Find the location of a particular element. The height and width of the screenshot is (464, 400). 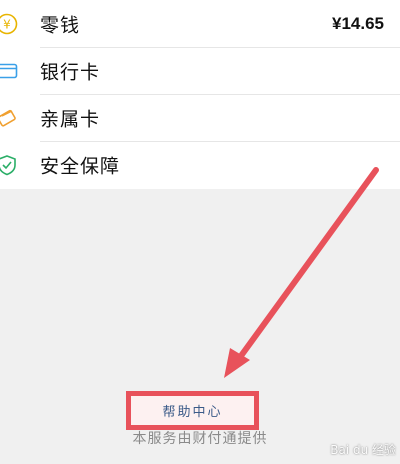

menu-item-label: 零钱 is located at coordinates (60, 25).